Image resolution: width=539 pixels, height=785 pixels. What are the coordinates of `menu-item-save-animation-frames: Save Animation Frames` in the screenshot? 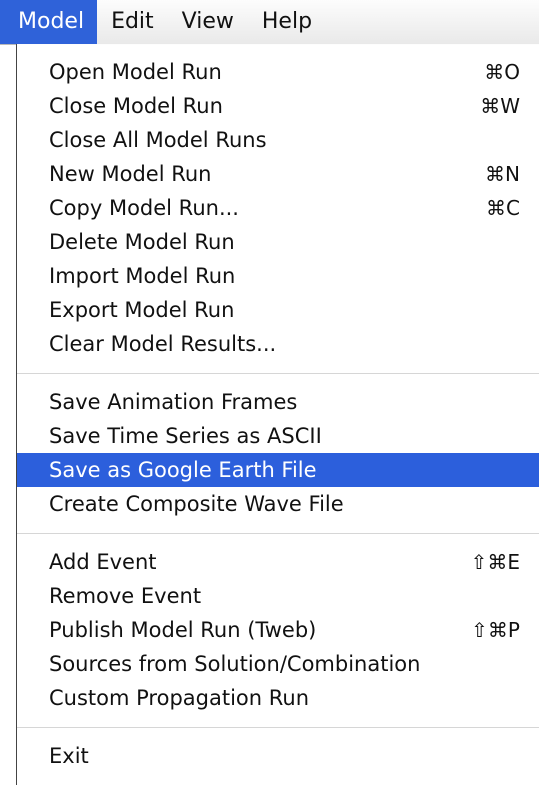 It's located at (278, 402).